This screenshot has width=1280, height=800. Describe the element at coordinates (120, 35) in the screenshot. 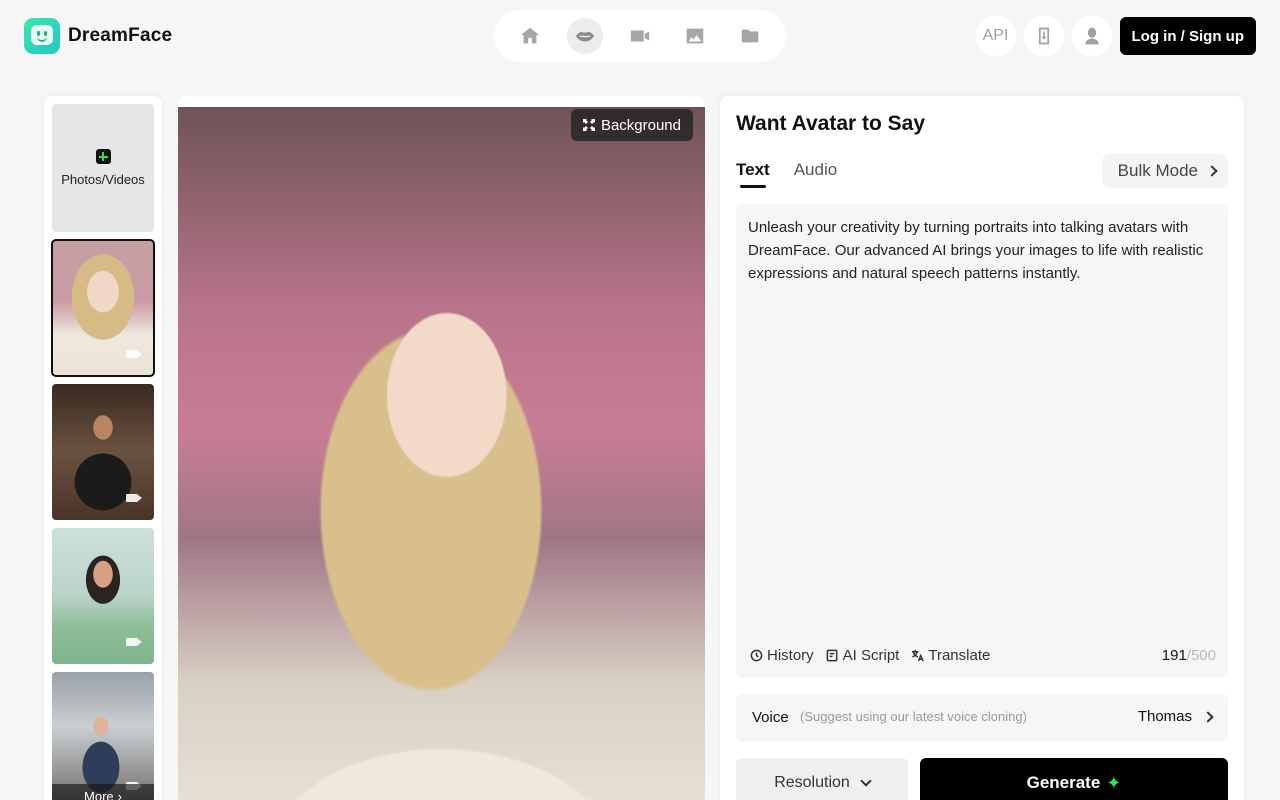

I see `app-name: DreamFace` at that location.